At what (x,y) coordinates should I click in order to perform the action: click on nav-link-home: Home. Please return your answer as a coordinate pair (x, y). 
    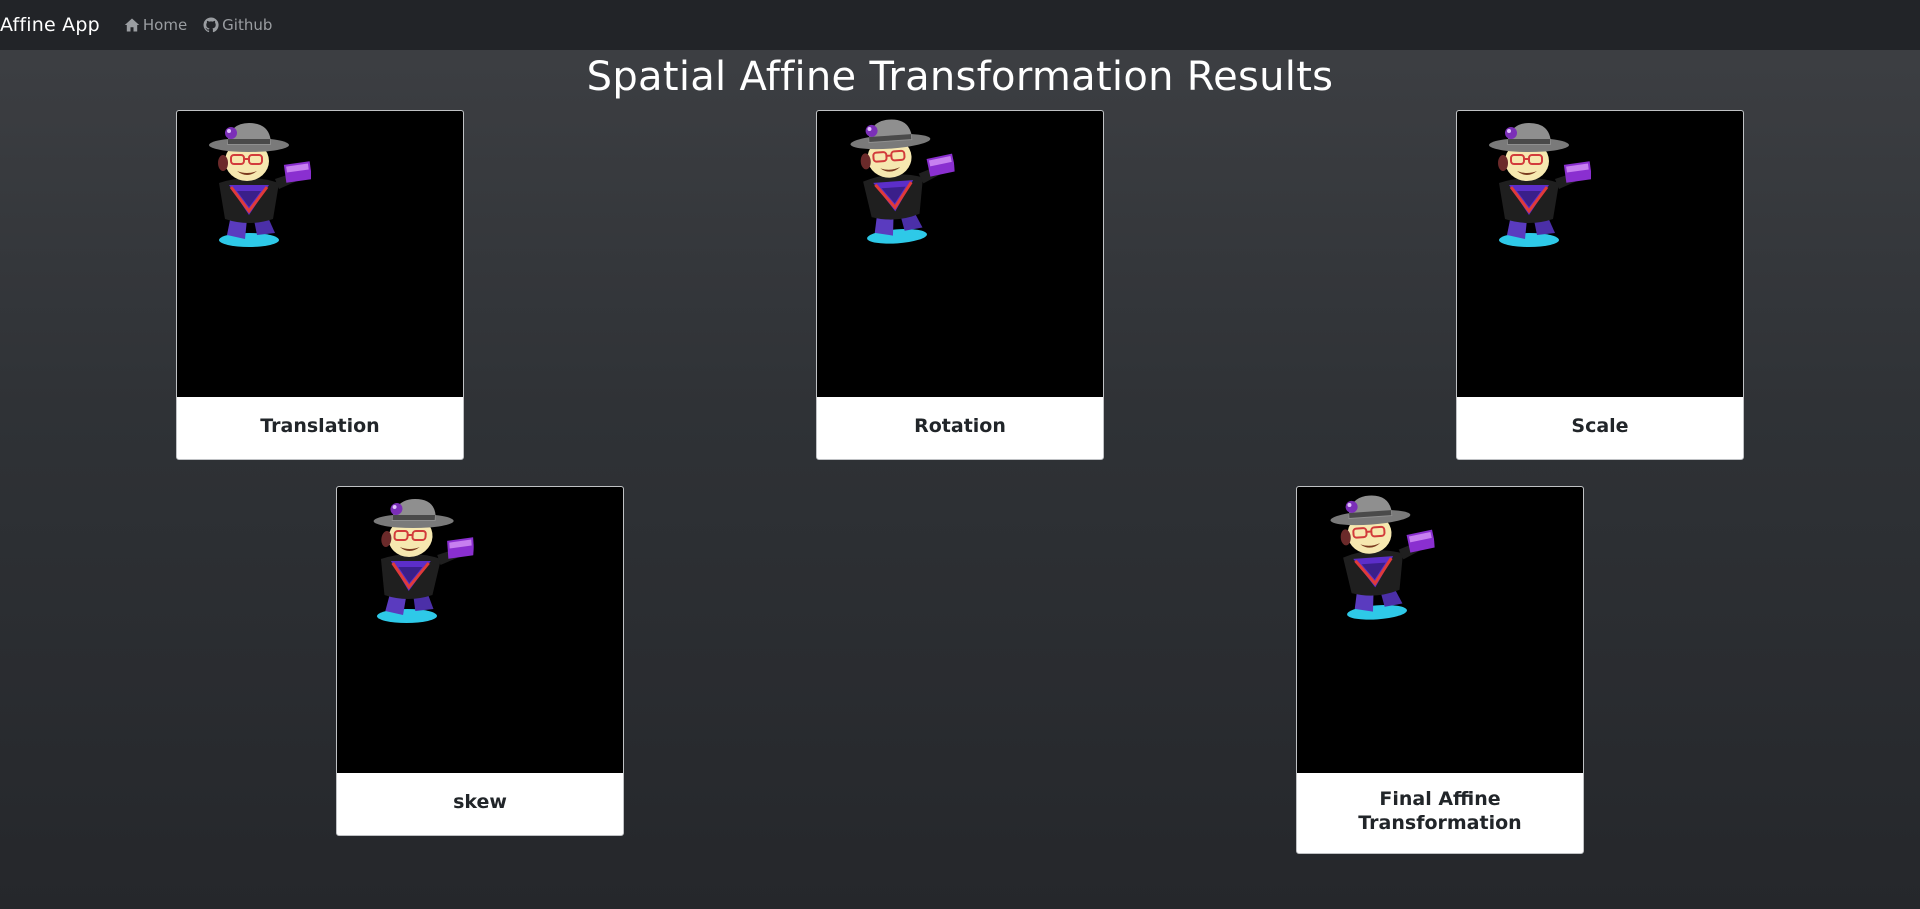
    Looking at the image, I should click on (155, 25).